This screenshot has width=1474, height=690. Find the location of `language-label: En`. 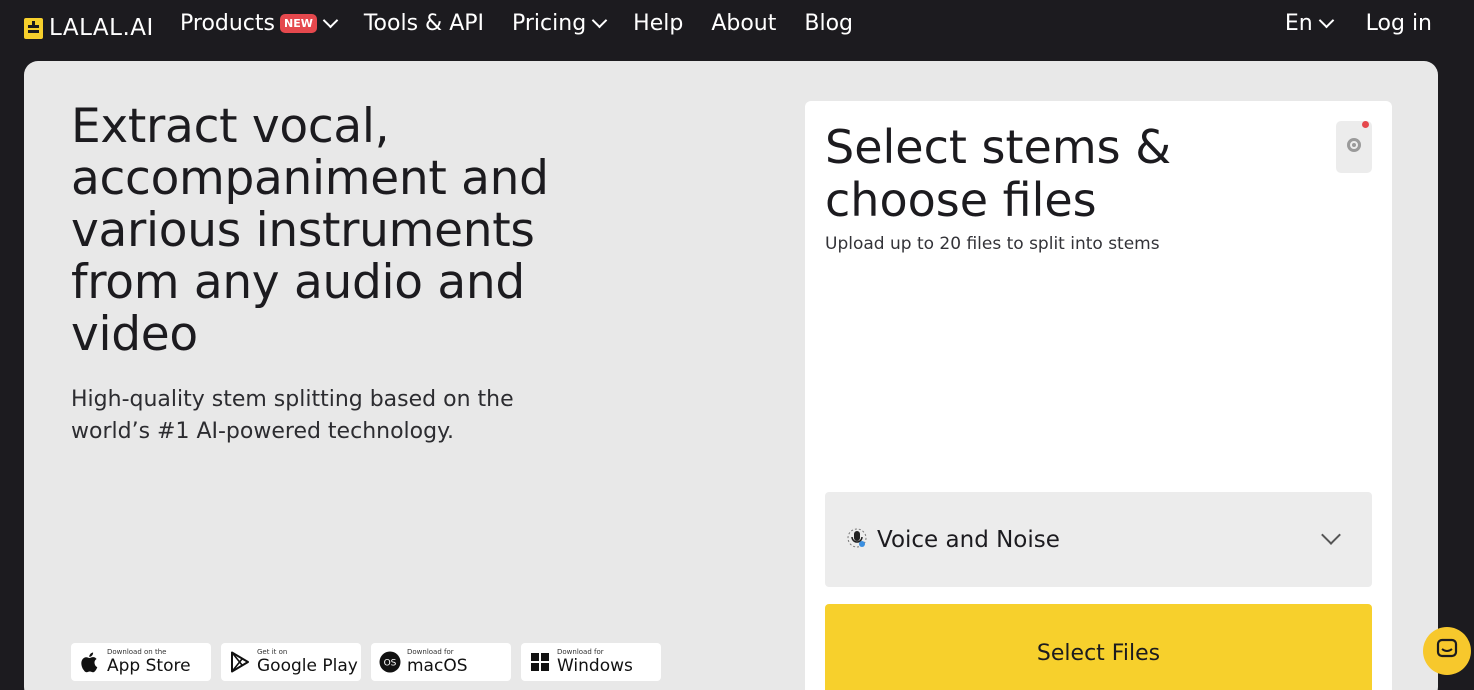

language-label: En is located at coordinates (1298, 23).